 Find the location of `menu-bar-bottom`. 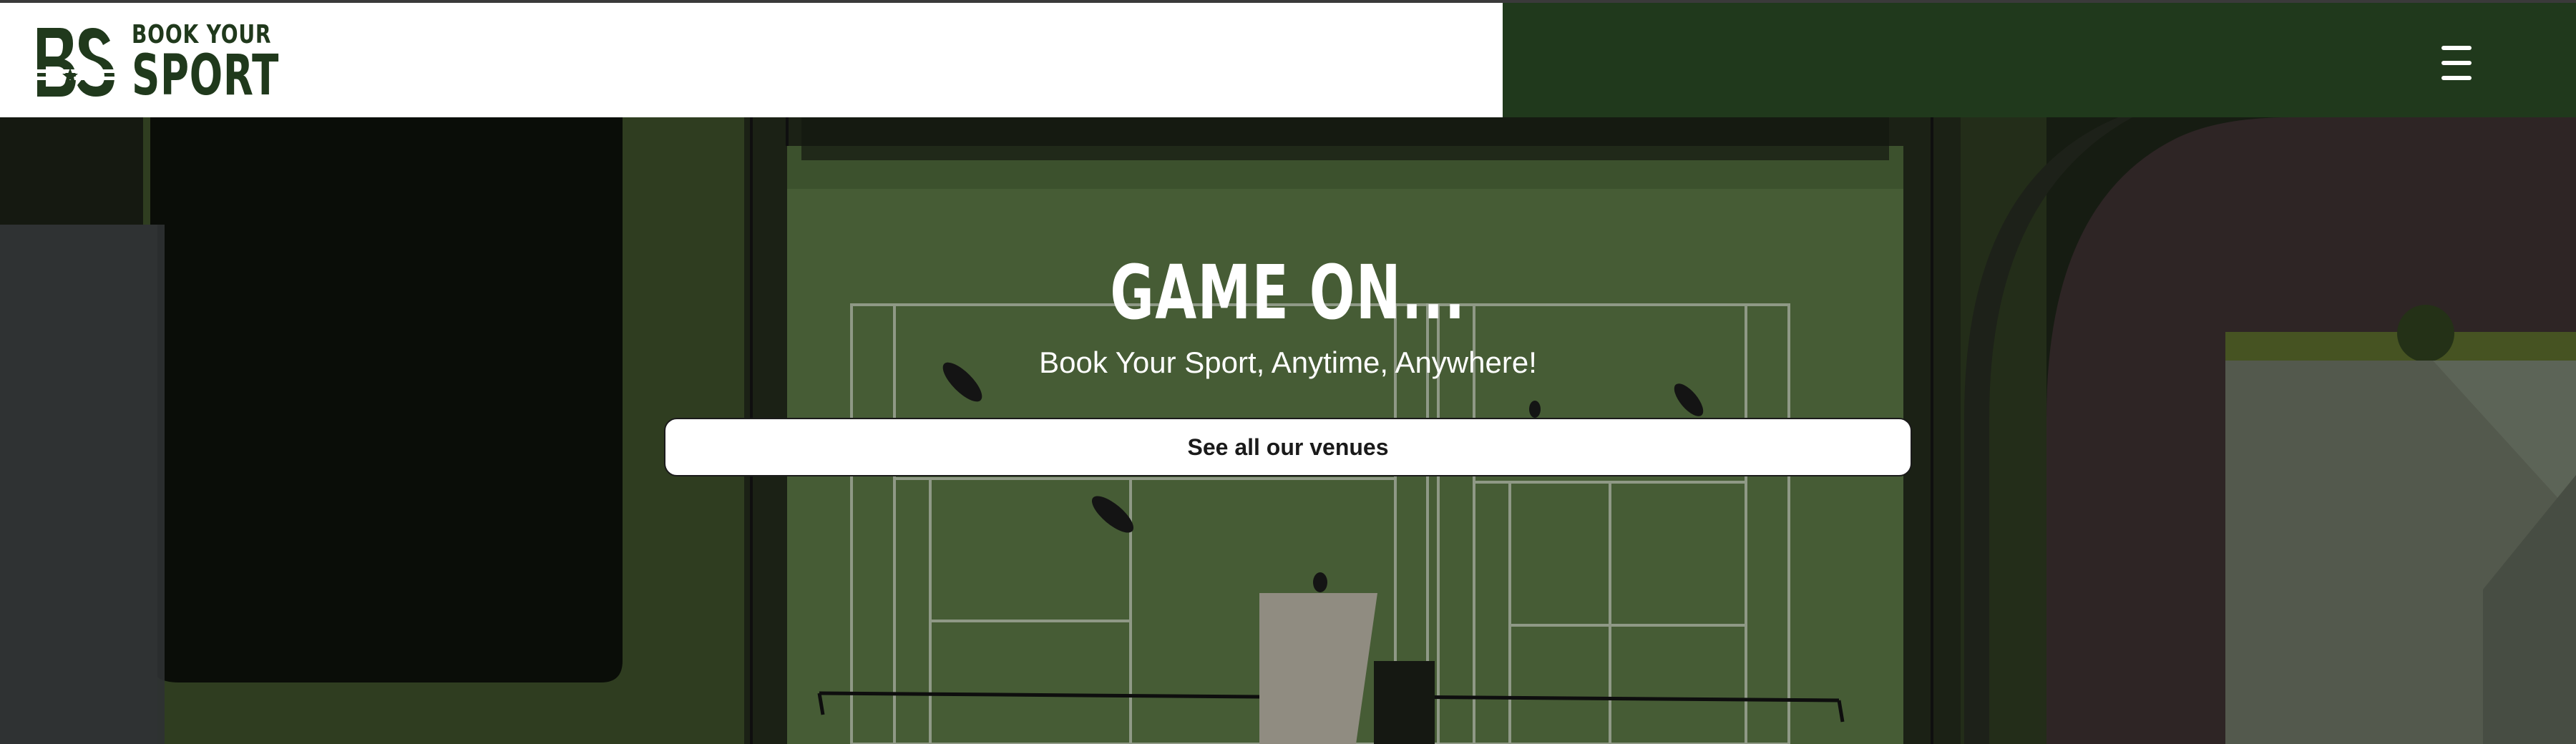

menu-bar-bottom is located at coordinates (2456, 78).